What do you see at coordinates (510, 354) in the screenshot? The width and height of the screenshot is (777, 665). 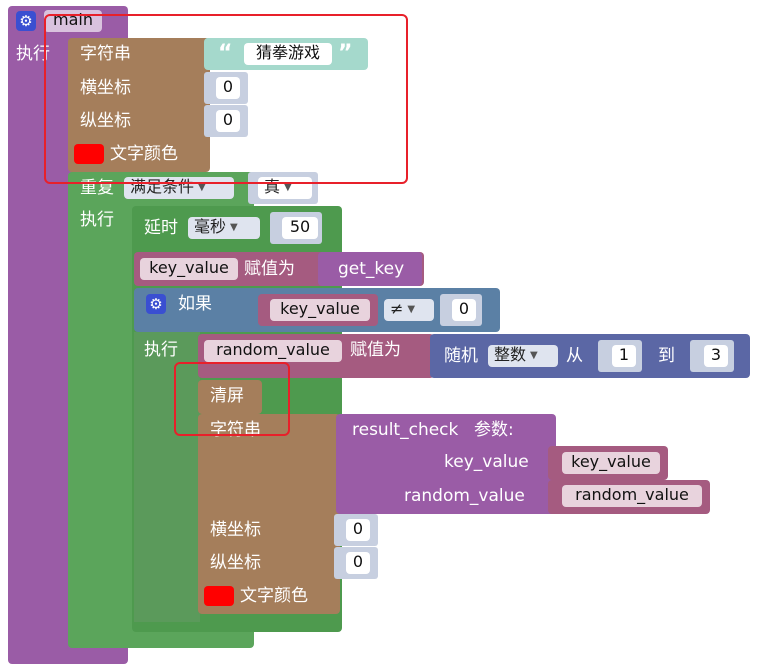 I see `random-type-value: 整数` at bounding box center [510, 354].